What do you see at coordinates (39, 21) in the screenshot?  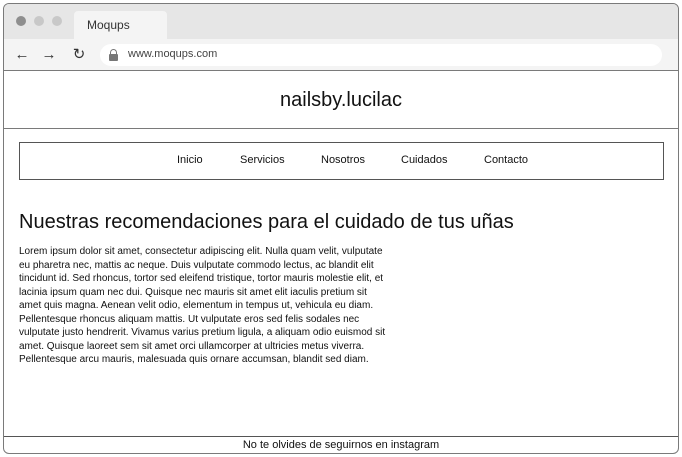 I see `minimize-window-dot` at bounding box center [39, 21].